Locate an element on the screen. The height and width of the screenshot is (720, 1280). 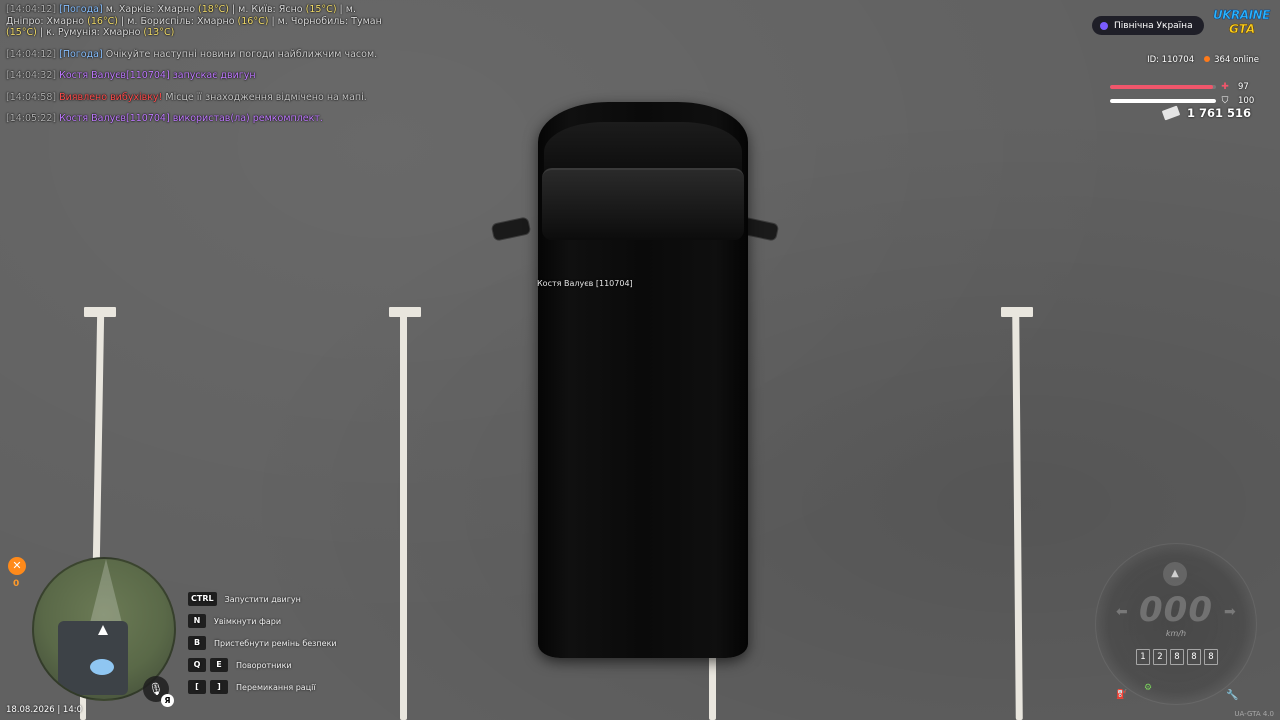
region-name: Північна Україна is located at coordinates (1153, 25).